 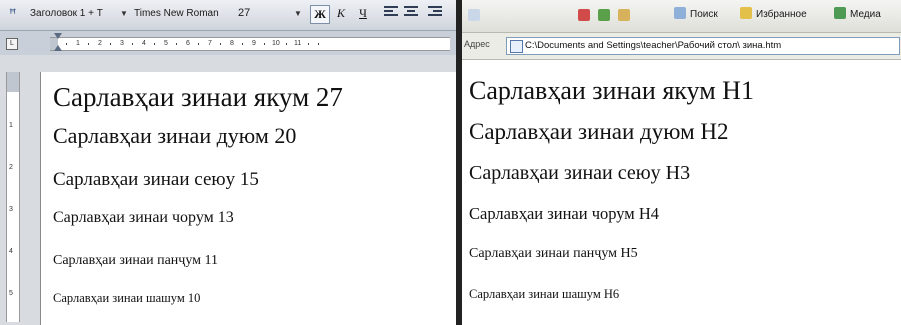 What do you see at coordinates (320, 14) in the screenshot?
I see `bold-button: Ж` at bounding box center [320, 14].